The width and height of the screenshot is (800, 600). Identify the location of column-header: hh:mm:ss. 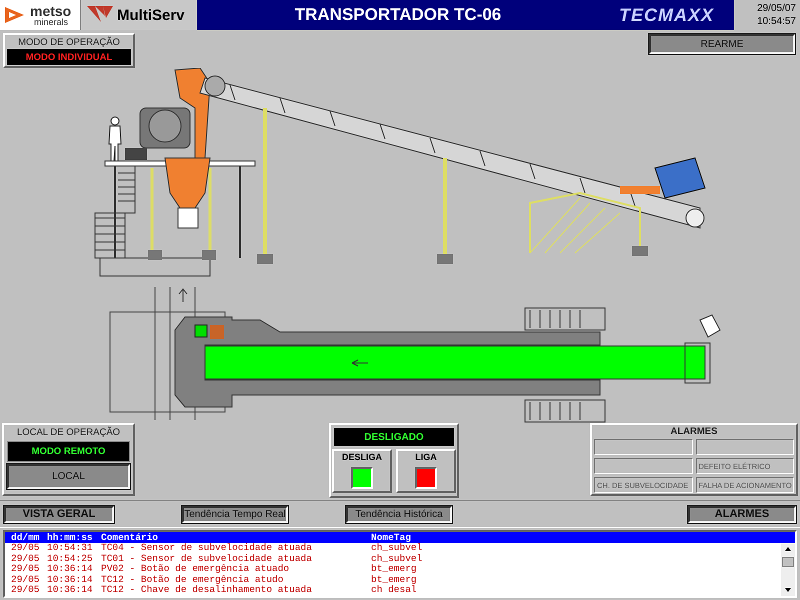
(70, 537).